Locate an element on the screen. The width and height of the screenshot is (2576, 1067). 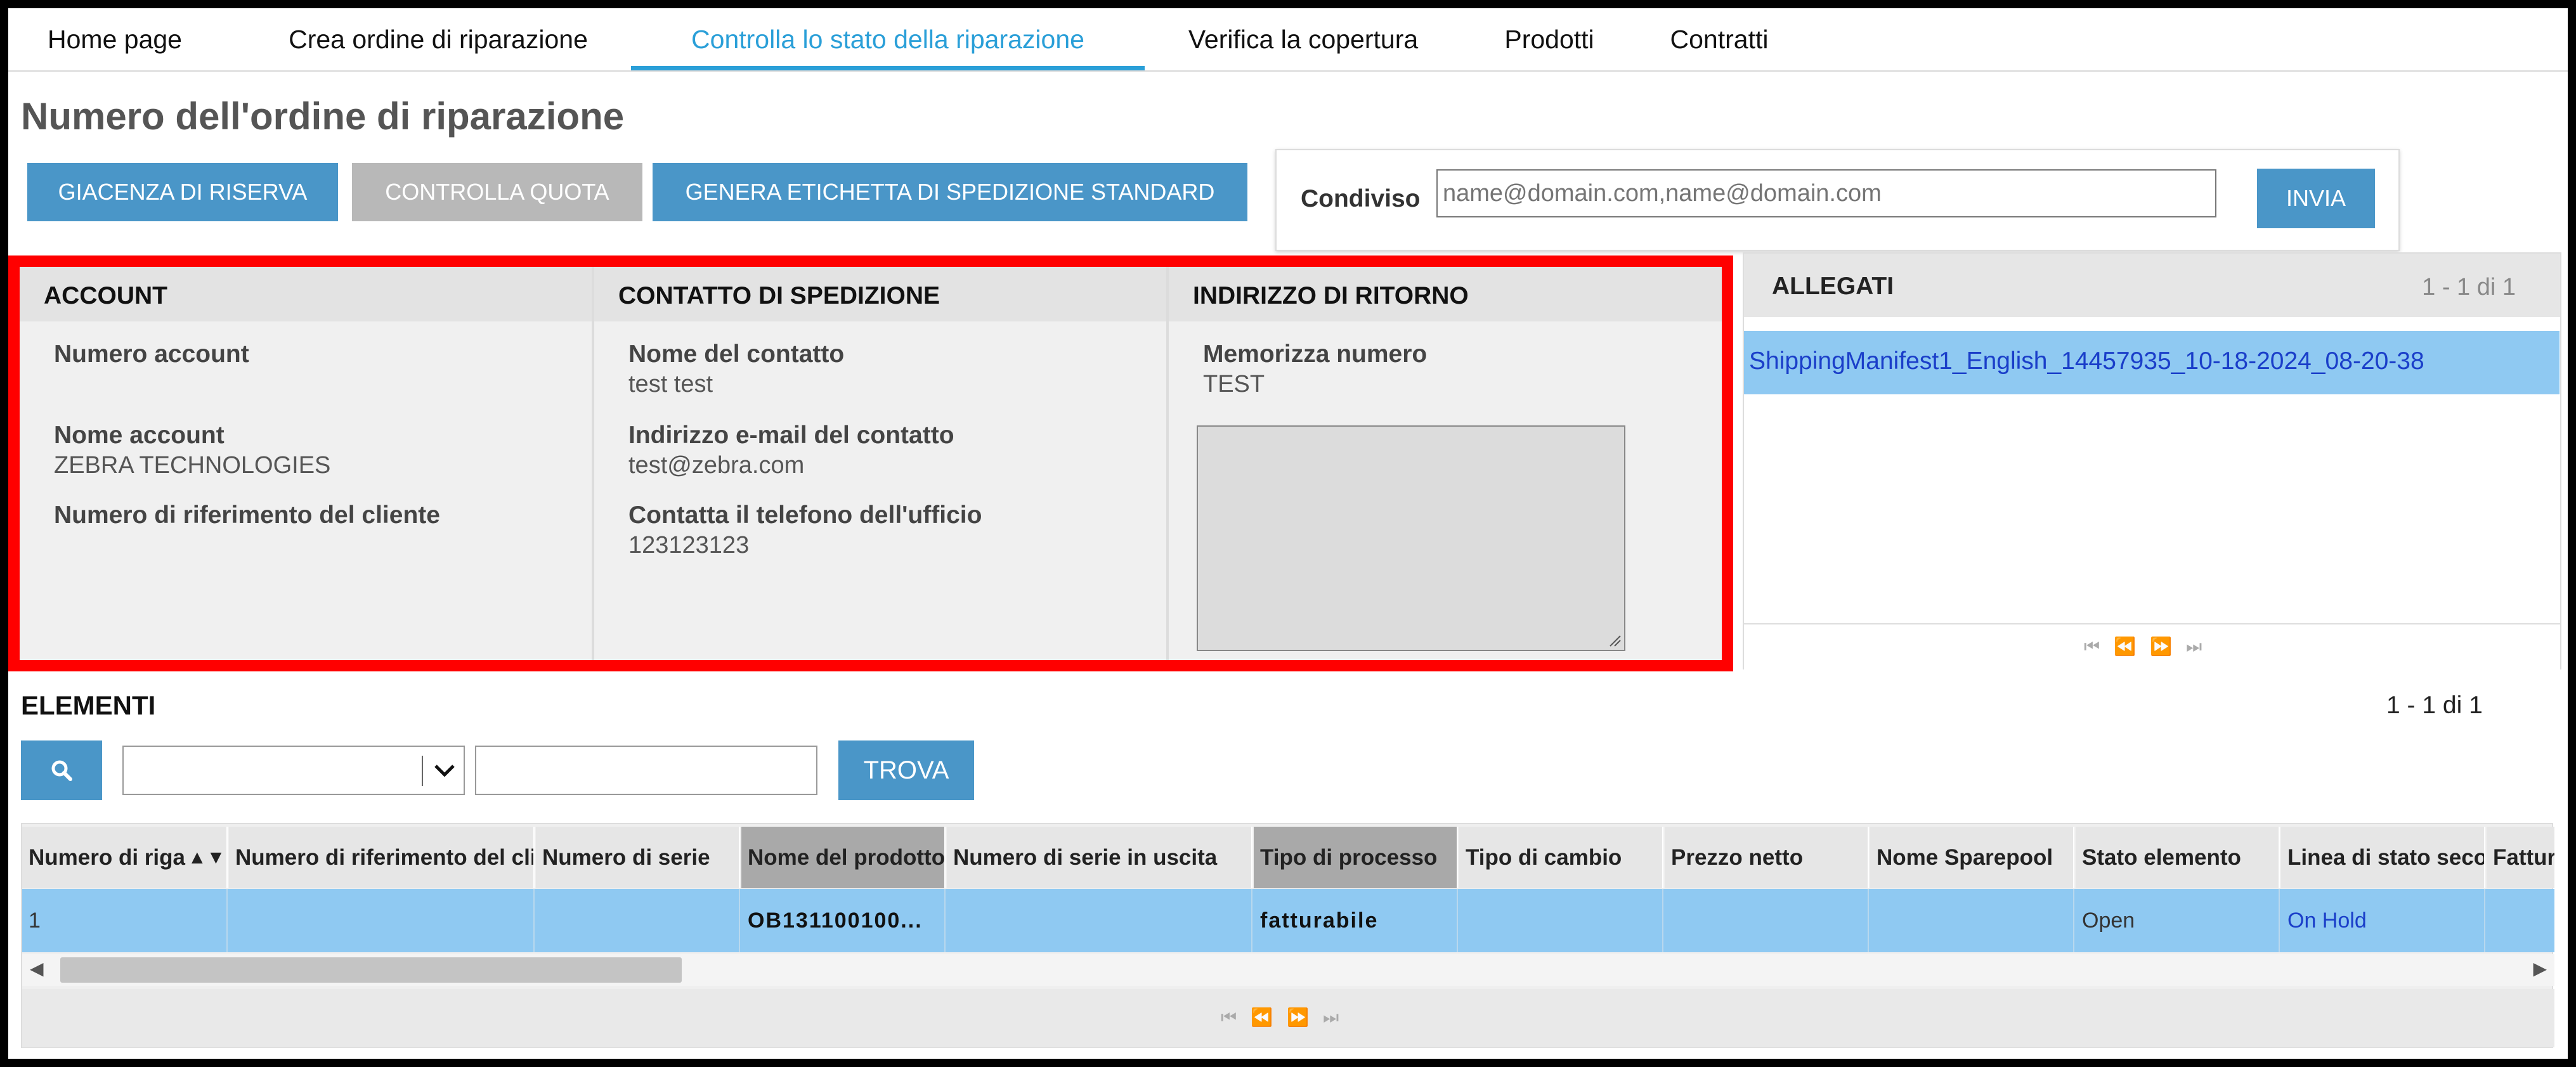
col-header-serial-number: Numero di serie is located at coordinates (638, 857).